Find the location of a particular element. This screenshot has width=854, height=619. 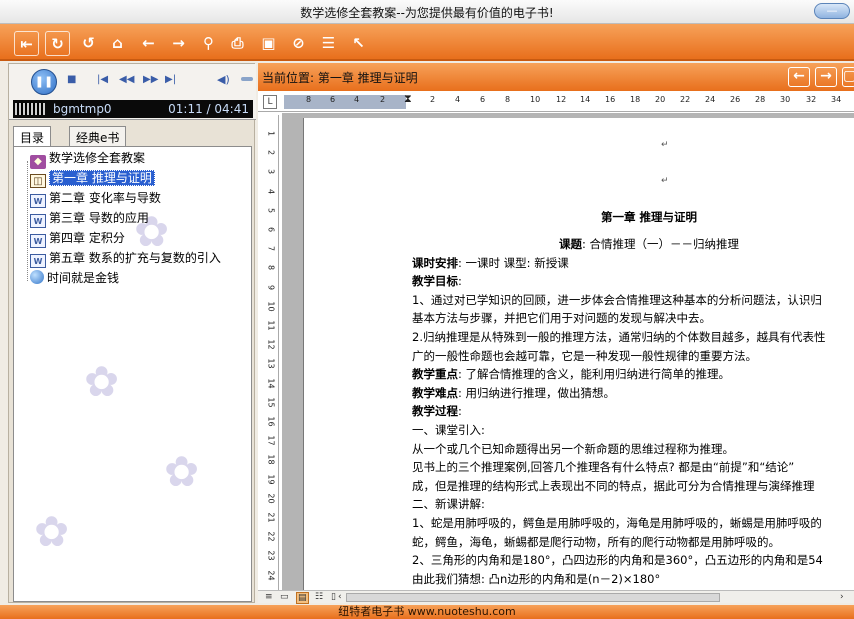

document-line-text: : 一课时 课型: 新授课 is located at coordinates (513, 262).